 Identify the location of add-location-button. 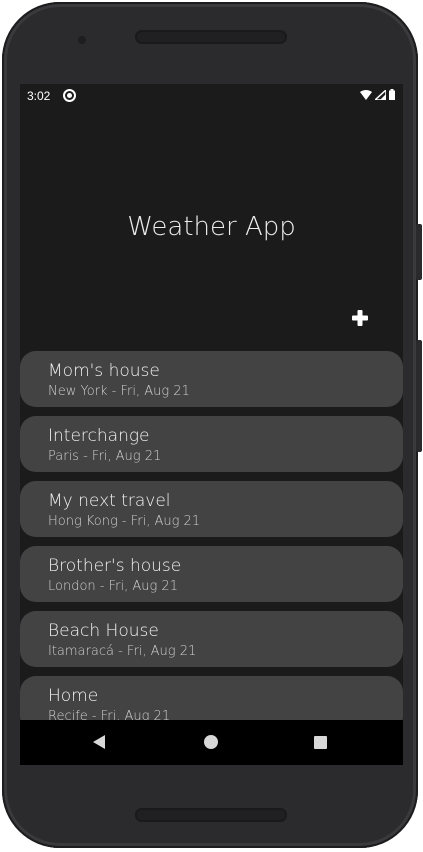
(360, 318).